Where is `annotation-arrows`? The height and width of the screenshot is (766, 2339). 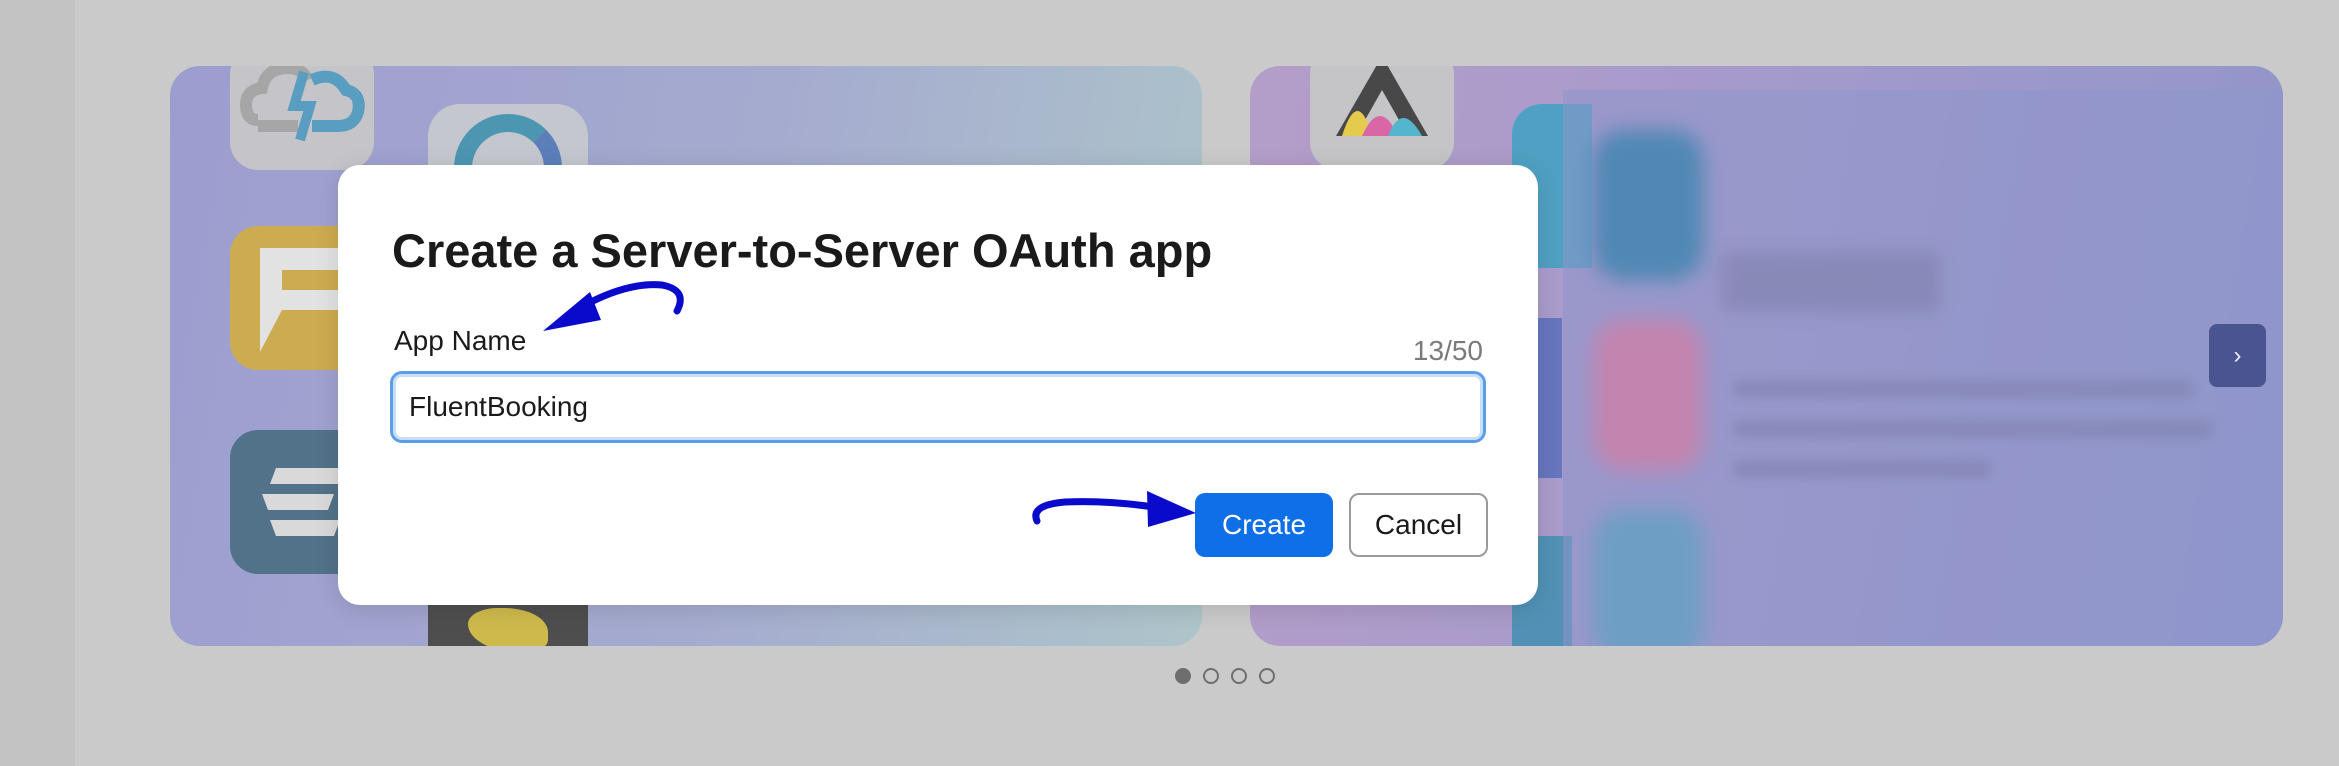
annotation-arrows is located at coordinates (869, 404).